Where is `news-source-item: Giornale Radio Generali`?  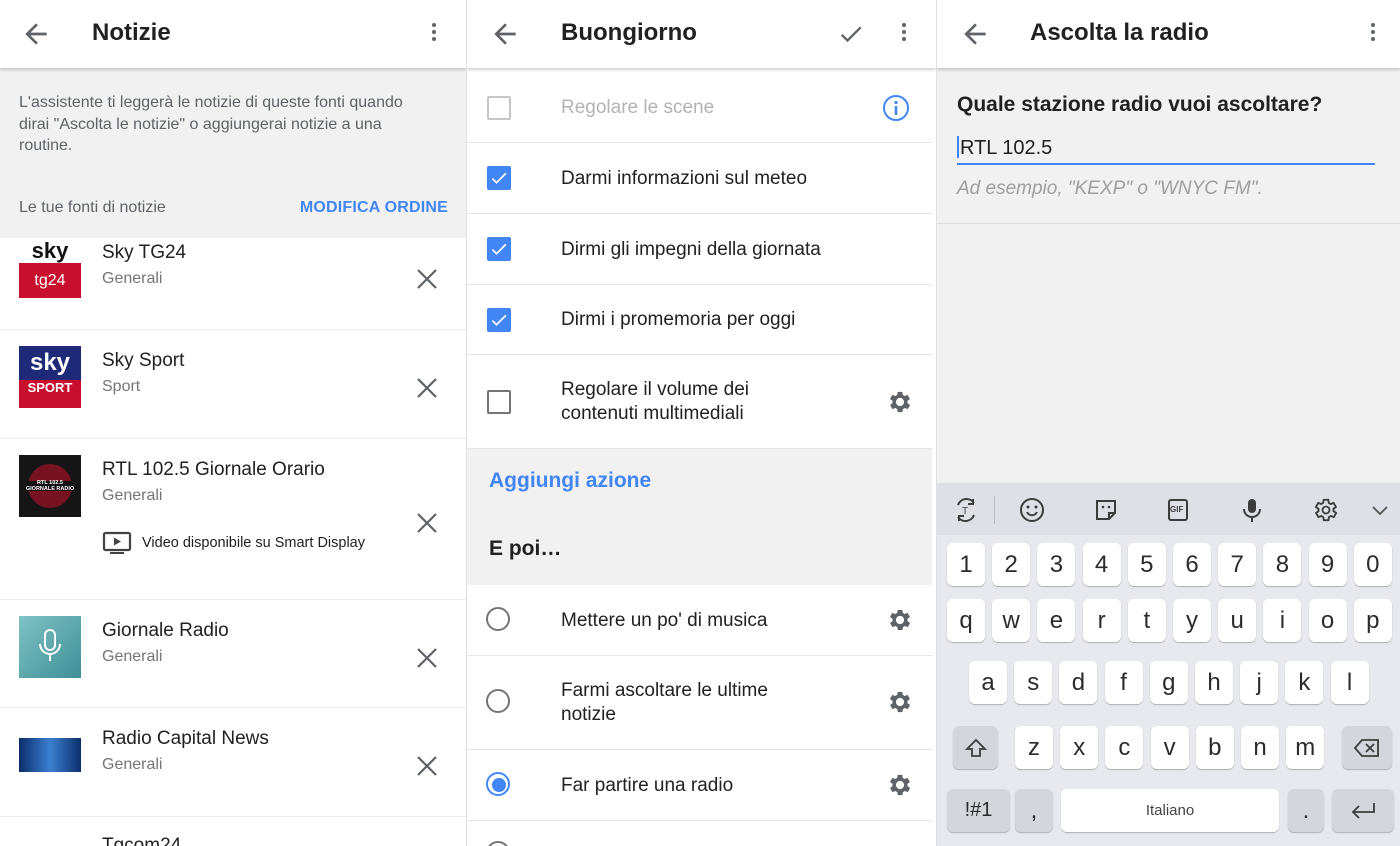 news-source-item: Giornale Radio Generali is located at coordinates (233, 654).